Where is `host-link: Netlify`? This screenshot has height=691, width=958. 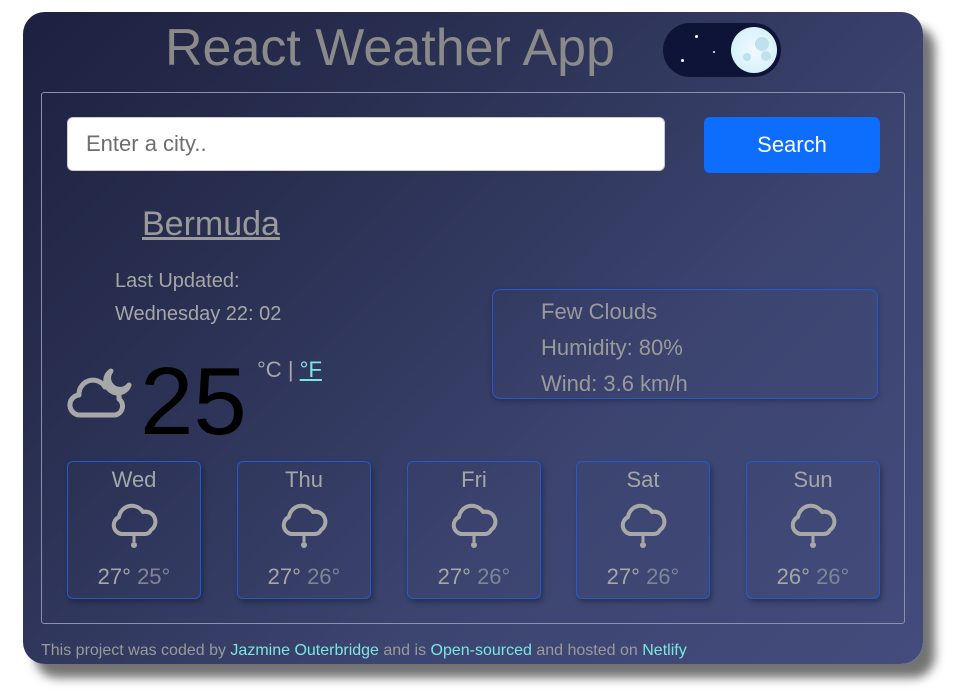
host-link: Netlify is located at coordinates (664, 650).